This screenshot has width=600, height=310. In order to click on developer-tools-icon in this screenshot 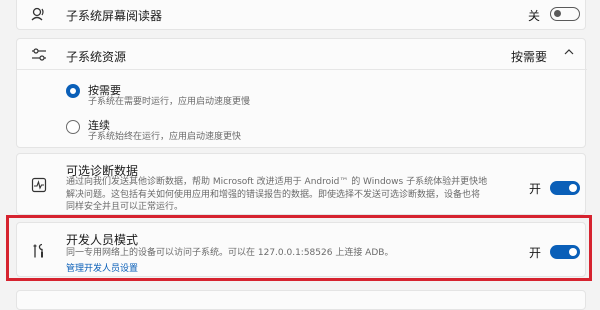, I will do `click(38, 250)`.